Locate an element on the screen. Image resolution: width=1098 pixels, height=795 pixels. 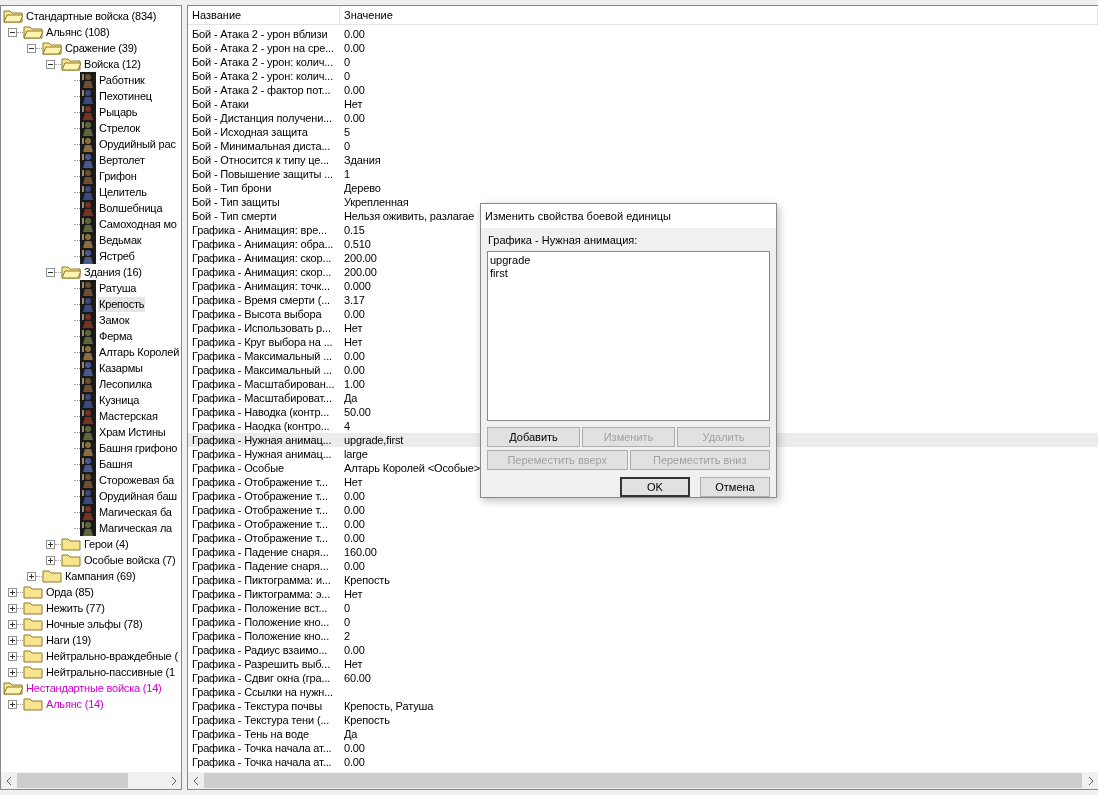
table-cell-text: 50.00 is located at coordinates (357, 412).